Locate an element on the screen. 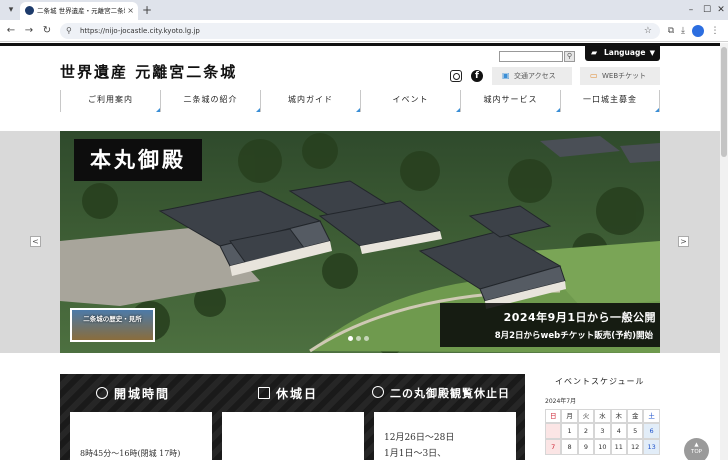 This screenshot has height=460, width=728. weekday-fri: 金 is located at coordinates (635, 416).